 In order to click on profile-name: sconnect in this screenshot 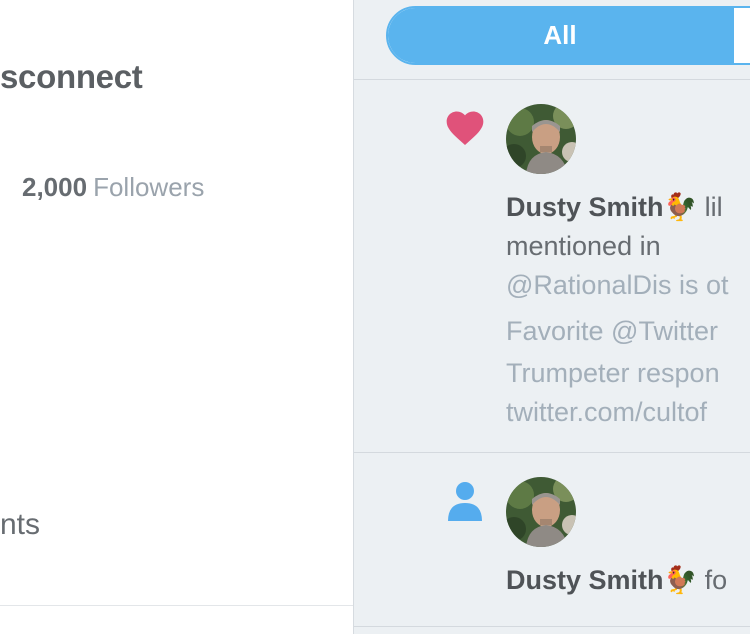, I will do `click(71, 76)`.